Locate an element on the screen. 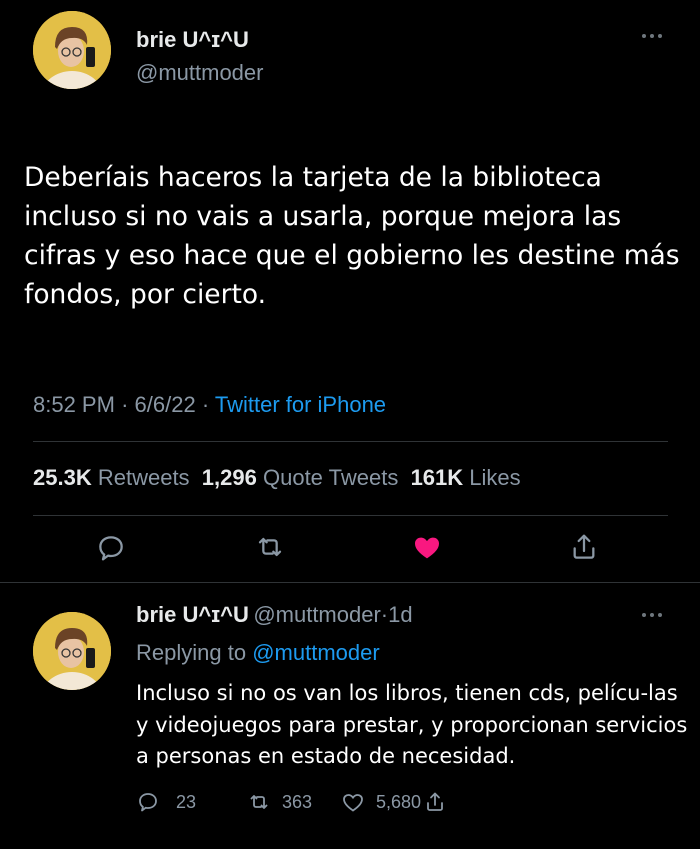 Image resolution: width=700 pixels, height=849 pixels. retweets-stat: 25.3K Retweets is located at coordinates (111, 477).